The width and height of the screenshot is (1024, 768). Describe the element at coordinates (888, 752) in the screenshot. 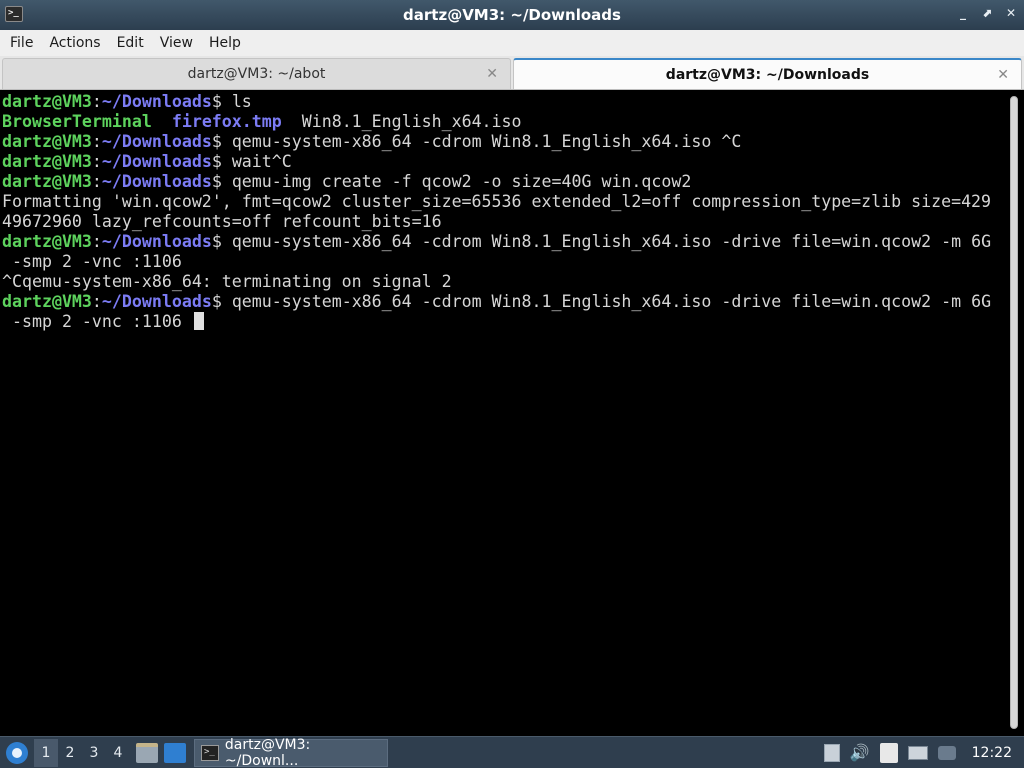

I see `clipboard-icon` at that location.